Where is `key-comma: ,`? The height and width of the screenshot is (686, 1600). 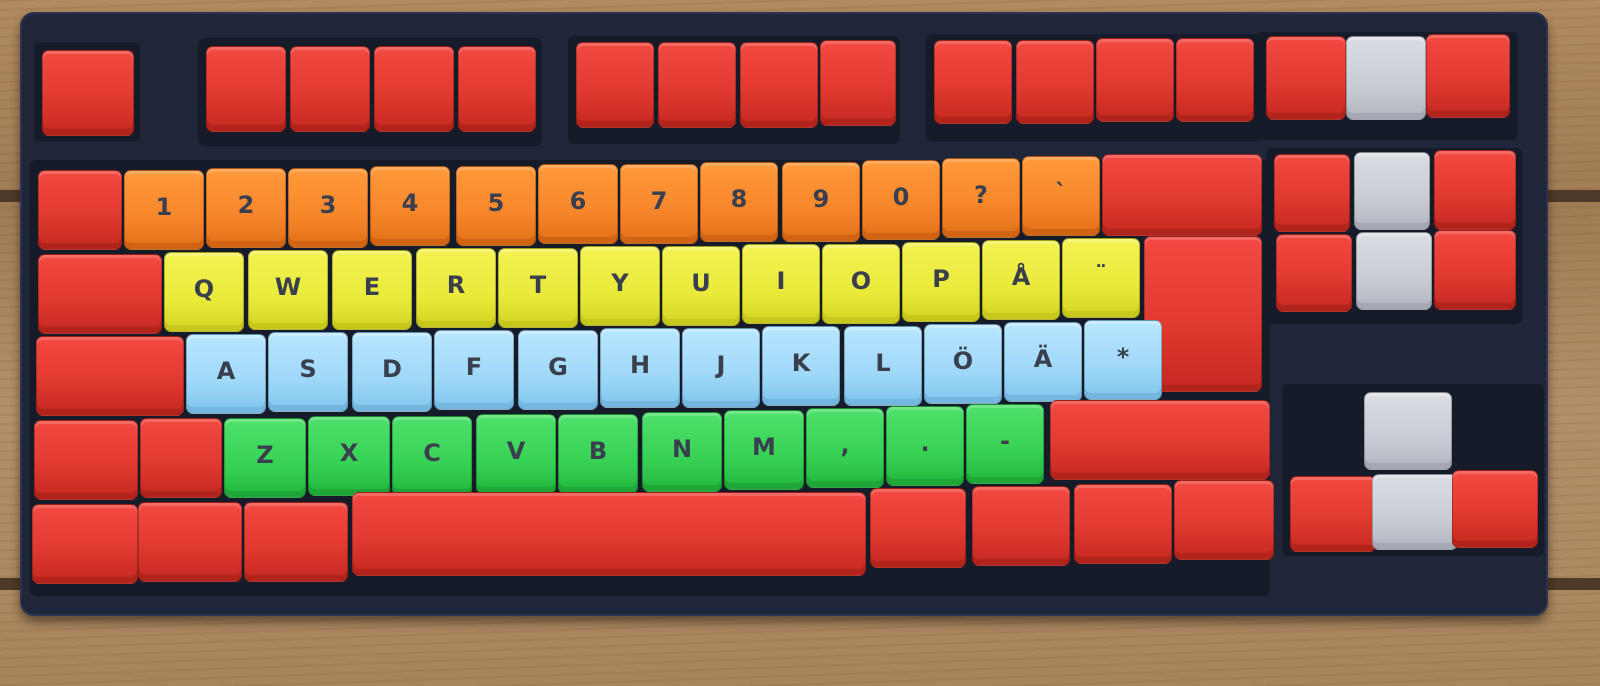 key-comma: , is located at coordinates (845, 448).